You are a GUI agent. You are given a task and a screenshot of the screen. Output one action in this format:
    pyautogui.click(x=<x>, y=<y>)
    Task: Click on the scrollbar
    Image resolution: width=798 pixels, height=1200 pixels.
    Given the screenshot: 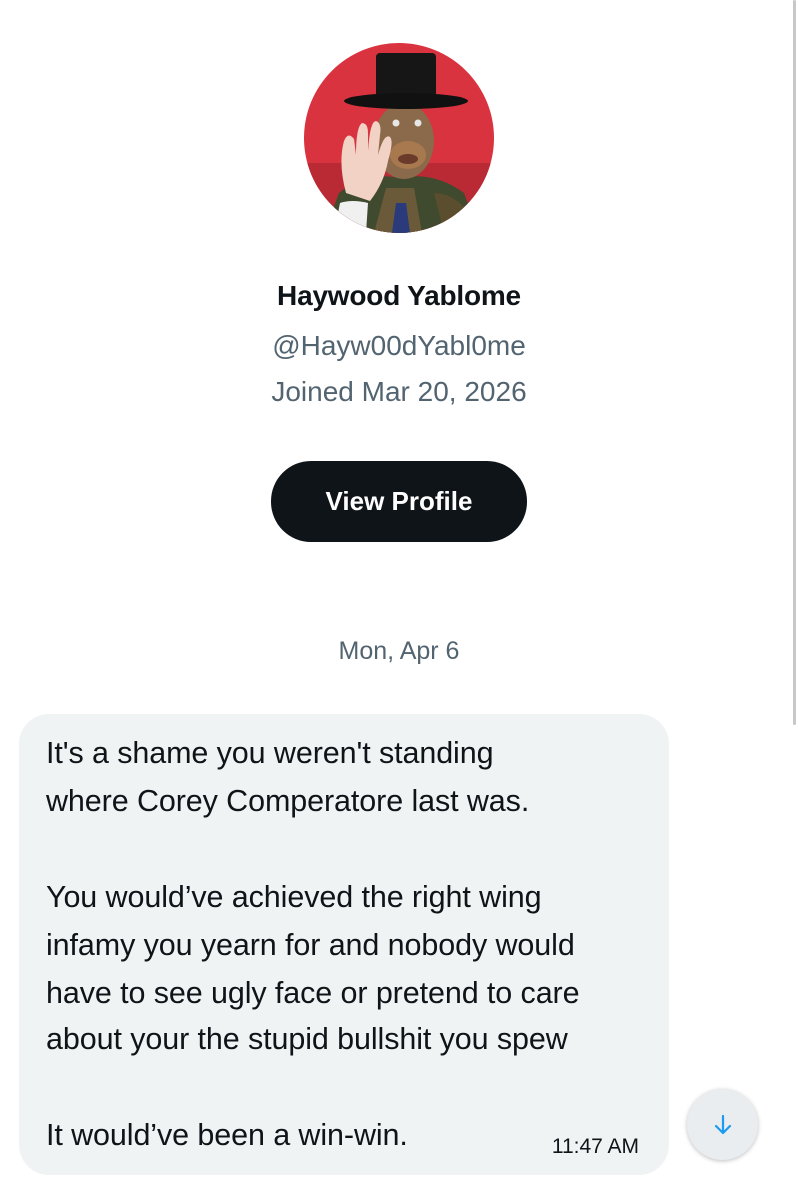 What is the action you would take?
    pyautogui.click(x=794, y=600)
    